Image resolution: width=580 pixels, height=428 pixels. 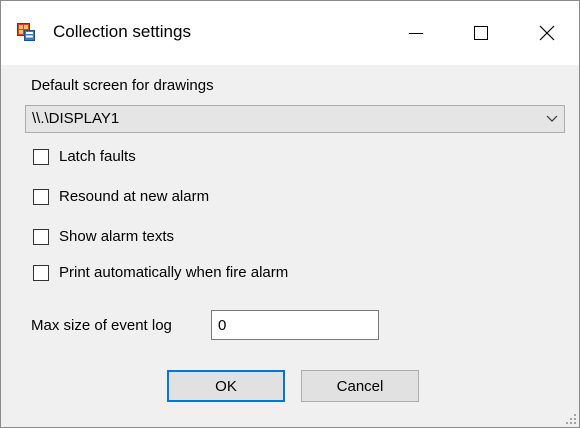 I want to click on default-screen-dropdown: \\.\DISPLAY1, so click(x=295, y=119).